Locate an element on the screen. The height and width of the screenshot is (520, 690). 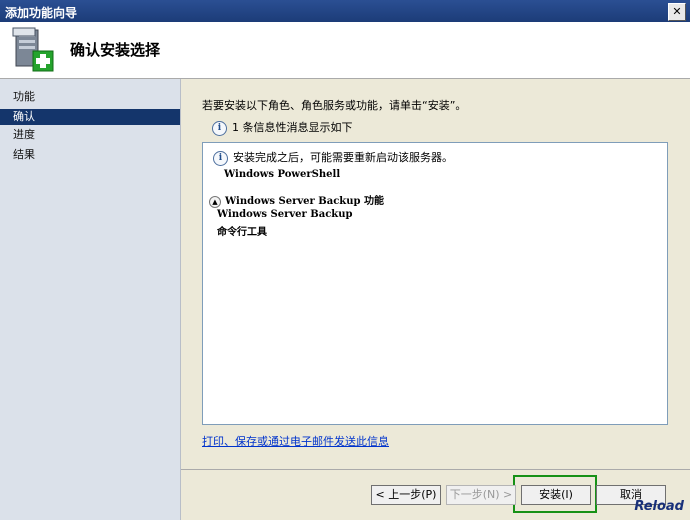
sub-item-backup: Windows Server Backup is located at coordinates (285, 214).